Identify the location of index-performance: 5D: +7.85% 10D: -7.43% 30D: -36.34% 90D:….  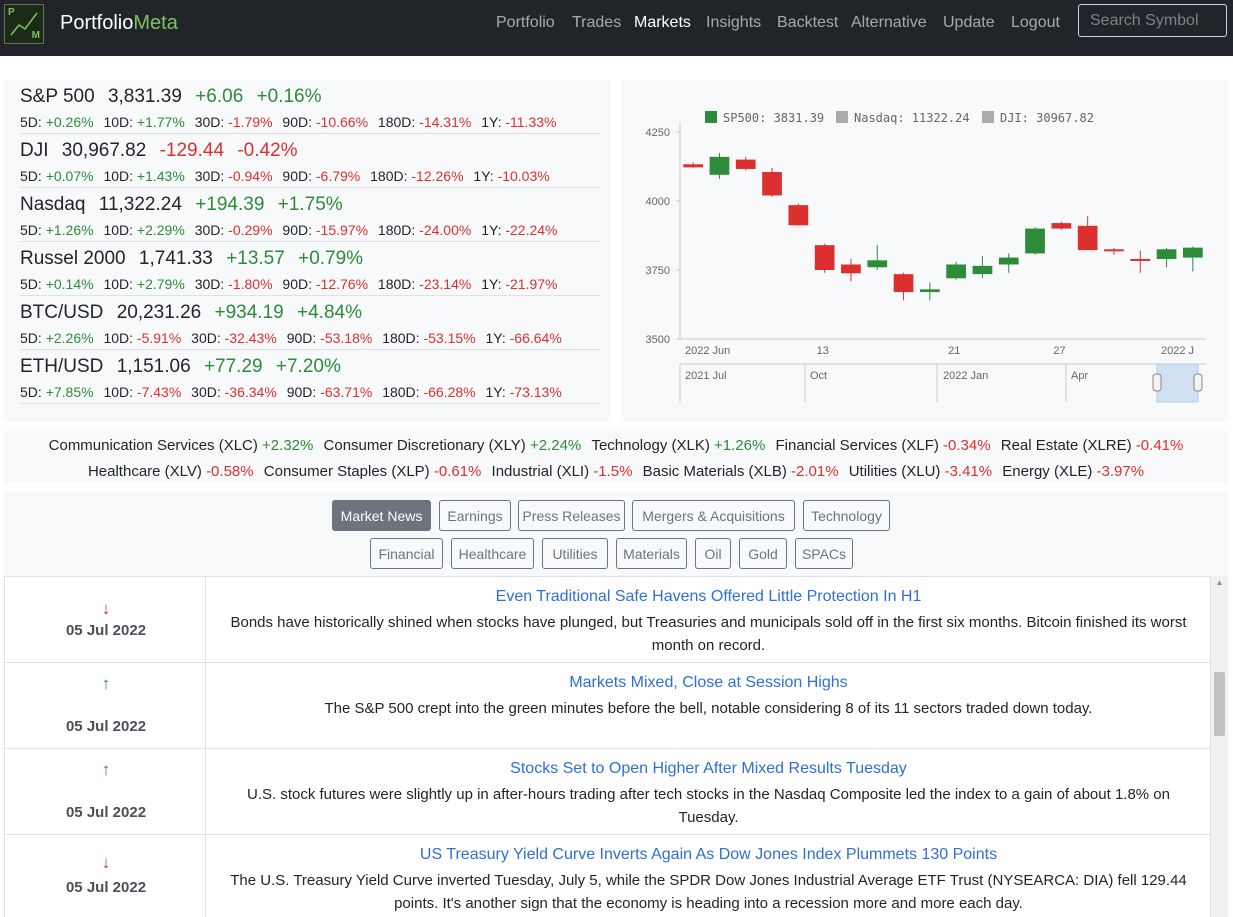
(291, 392).